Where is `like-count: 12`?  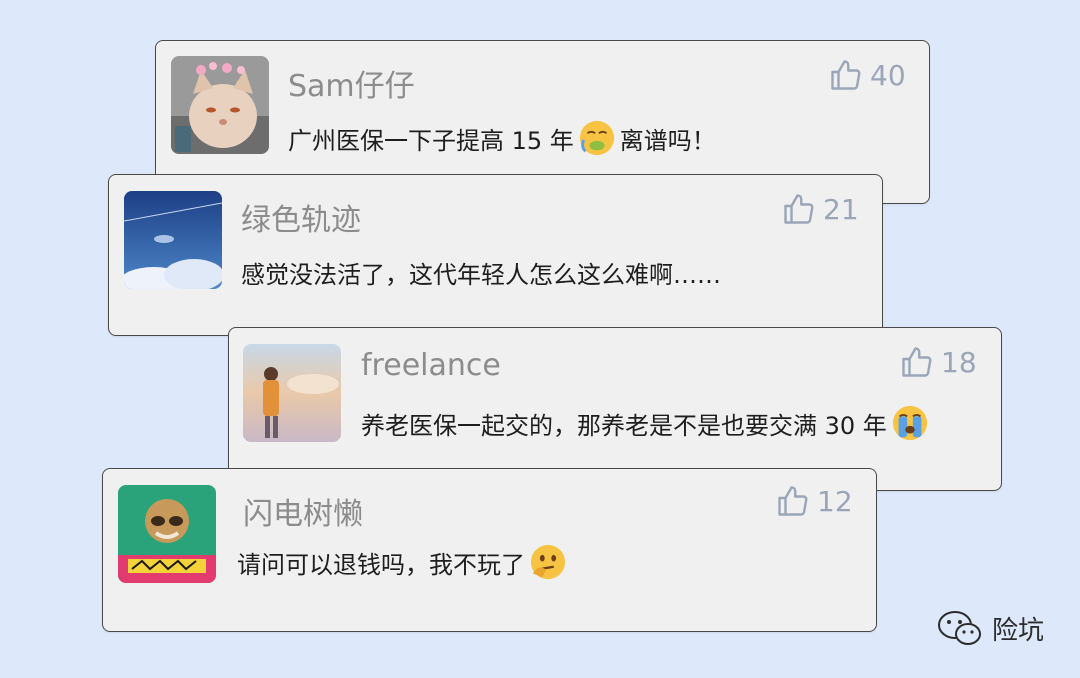 like-count: 12 is located at coordinates (835, 501).